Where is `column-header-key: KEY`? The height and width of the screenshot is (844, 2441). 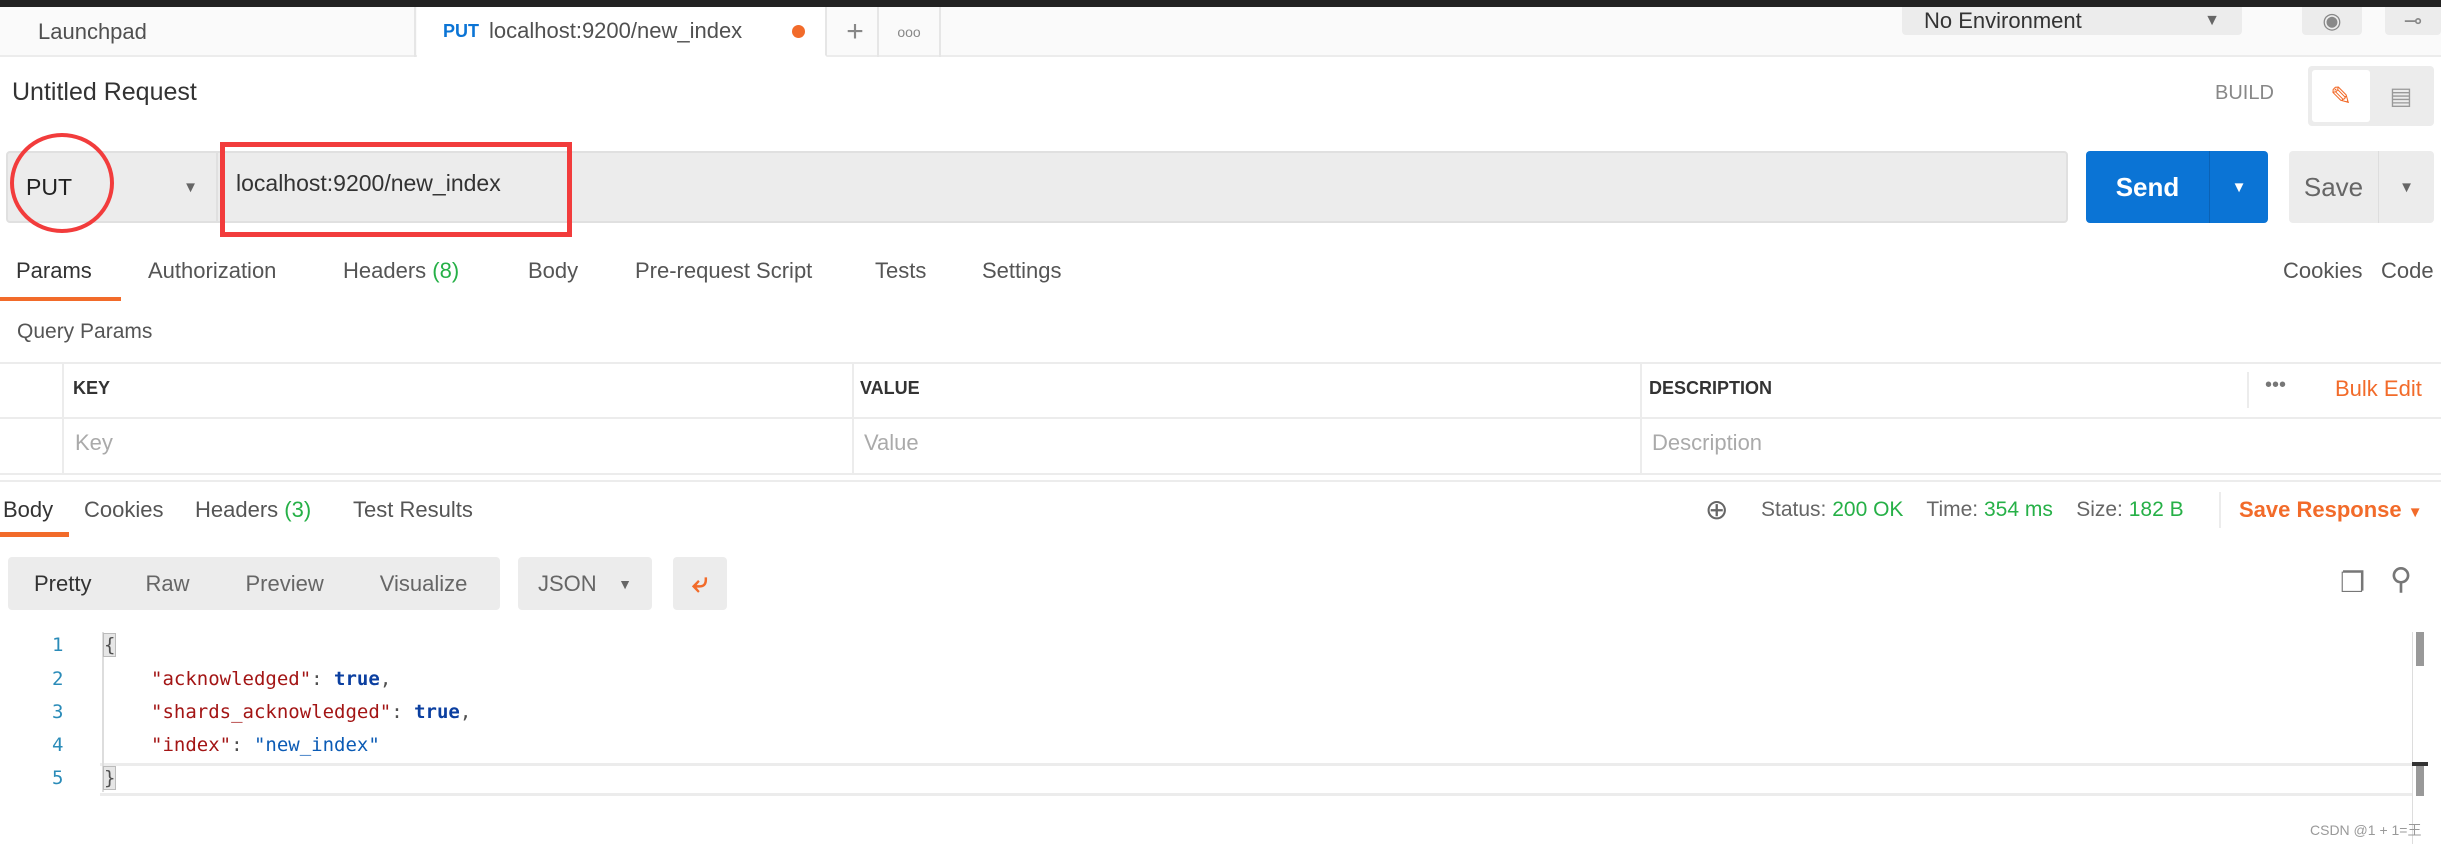 column-header-key: KEY is located at coordinates (92, 388).